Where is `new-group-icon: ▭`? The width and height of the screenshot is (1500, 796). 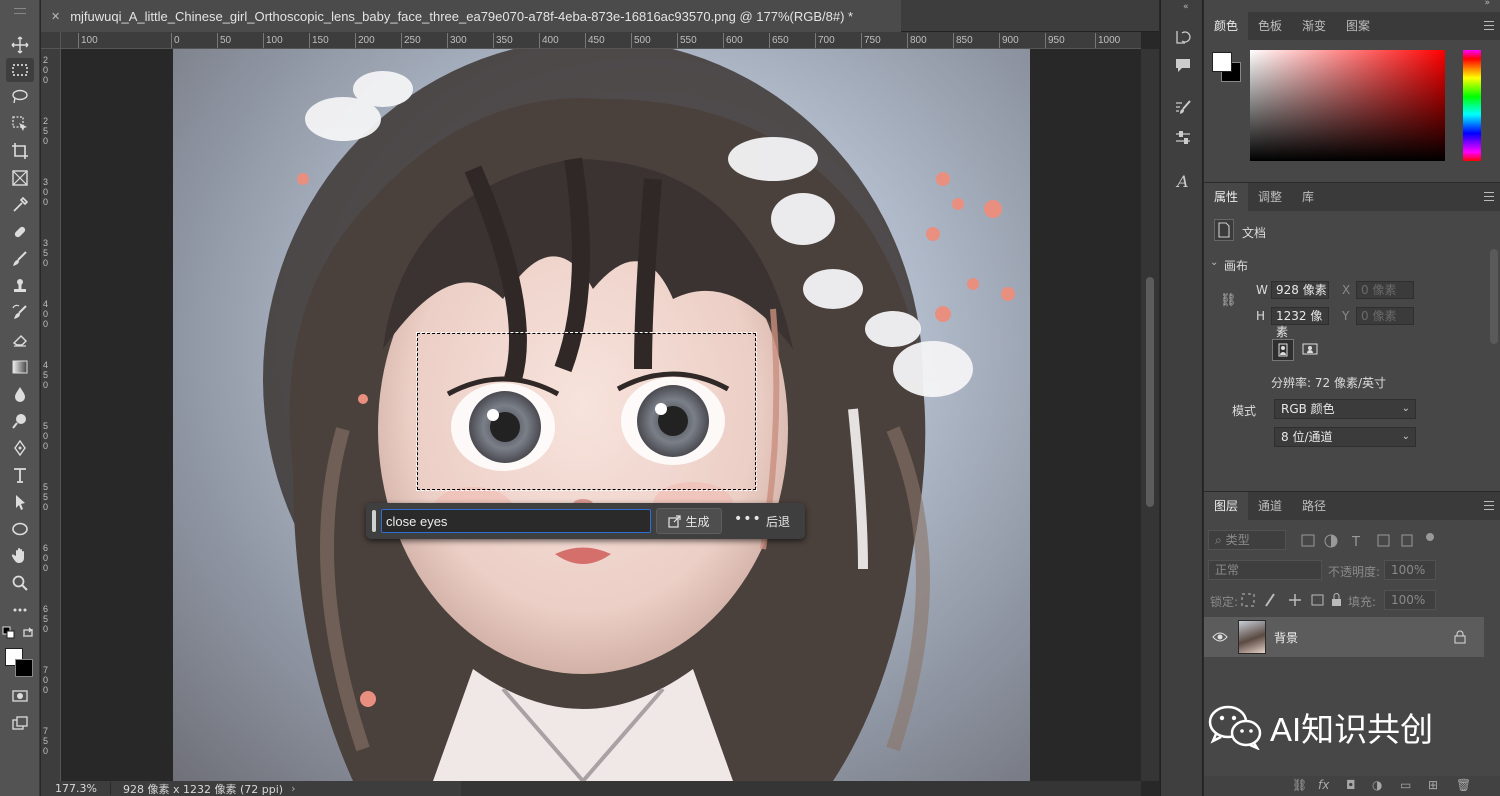
new-group-icon: ▭ is located at coordinates (1405, 785).